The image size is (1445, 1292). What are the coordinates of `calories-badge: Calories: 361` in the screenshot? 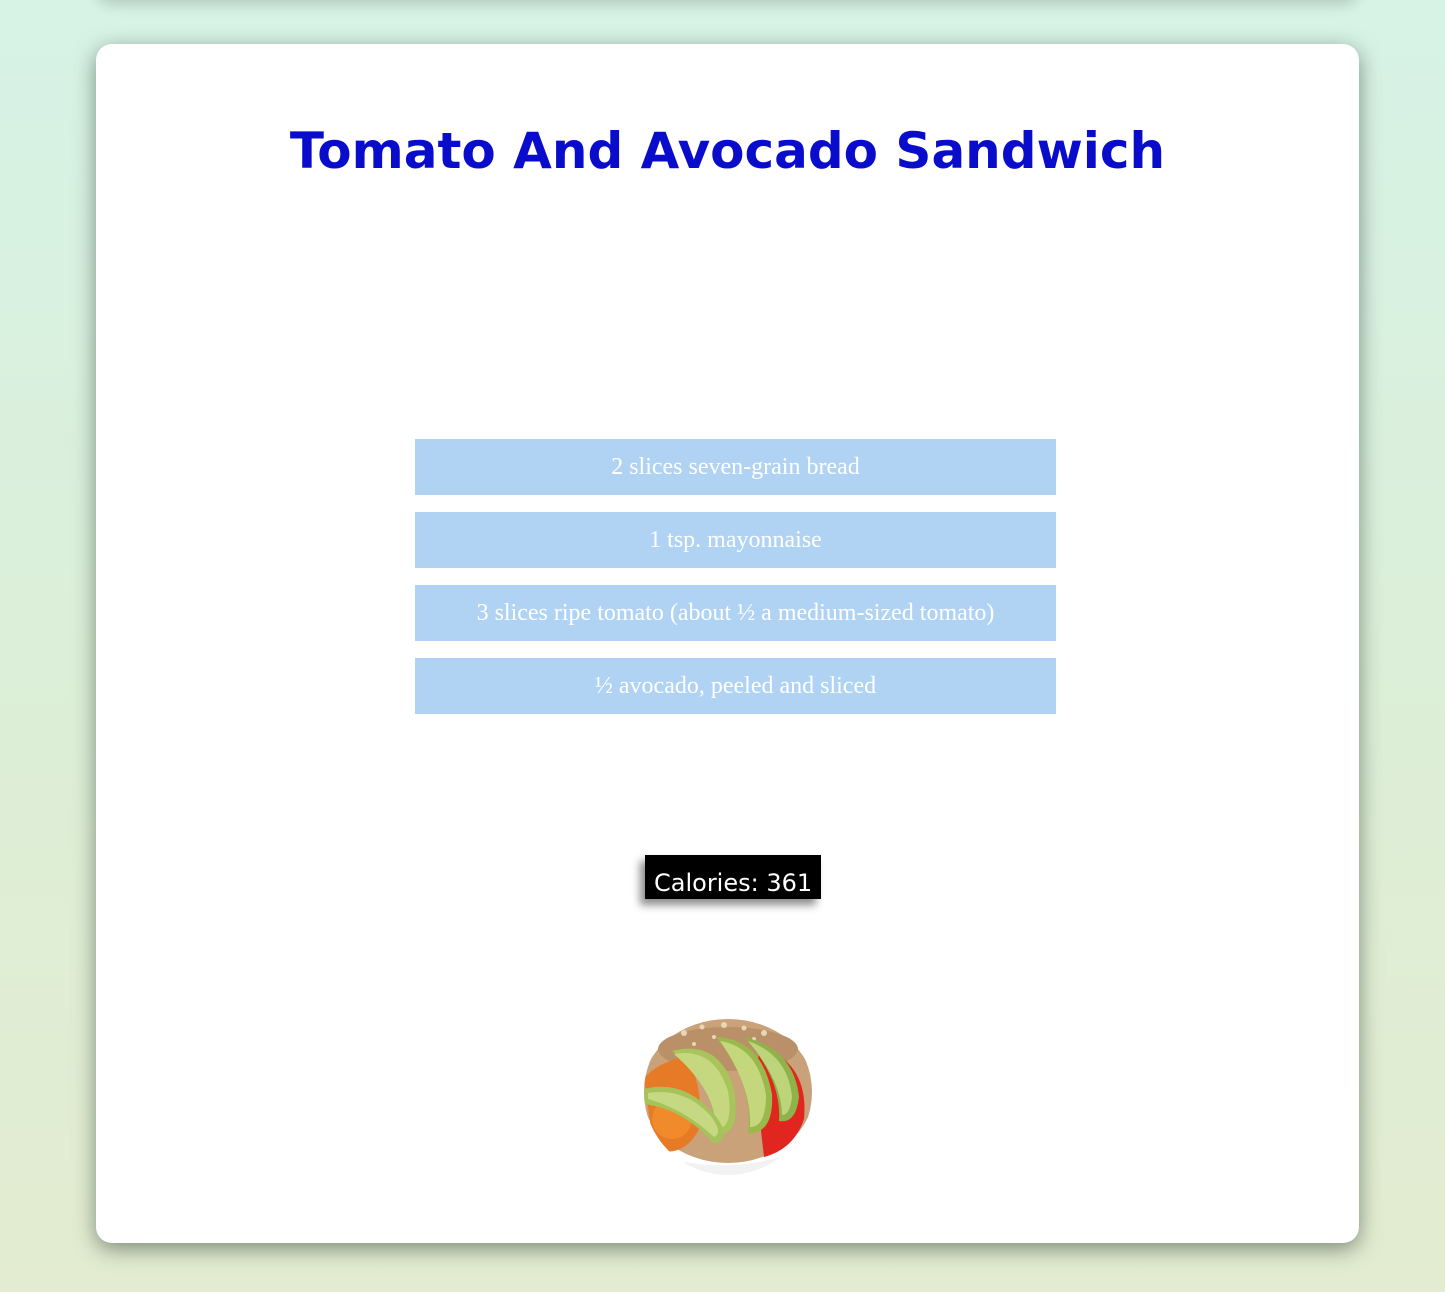 It's located at (733, 877).